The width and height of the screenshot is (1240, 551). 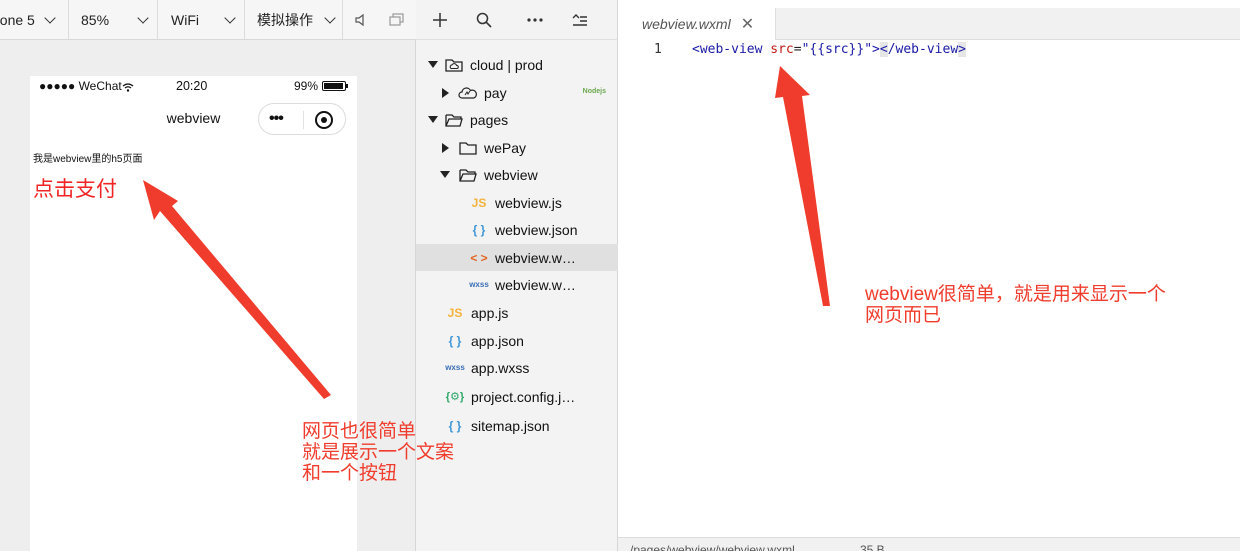 I want to click on arrow-to-src-attr, so click(x=802, y=186).